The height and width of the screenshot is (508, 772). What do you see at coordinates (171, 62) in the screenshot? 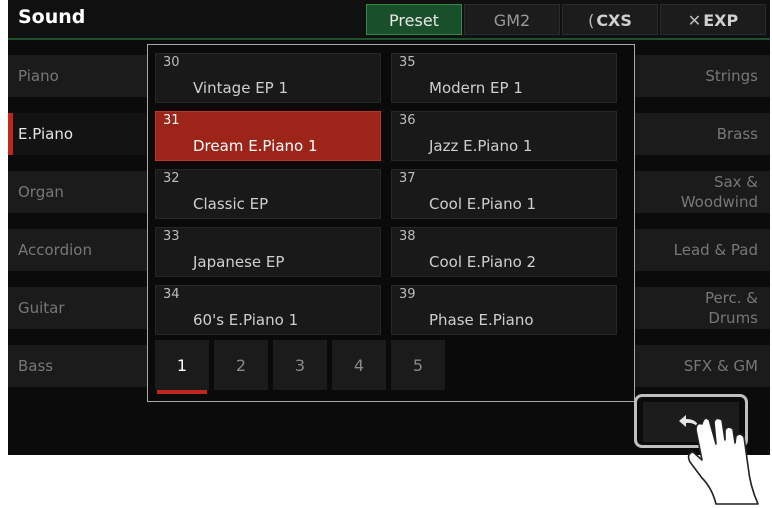
I see `voice-number: 30` at bounding box center [171, 62].